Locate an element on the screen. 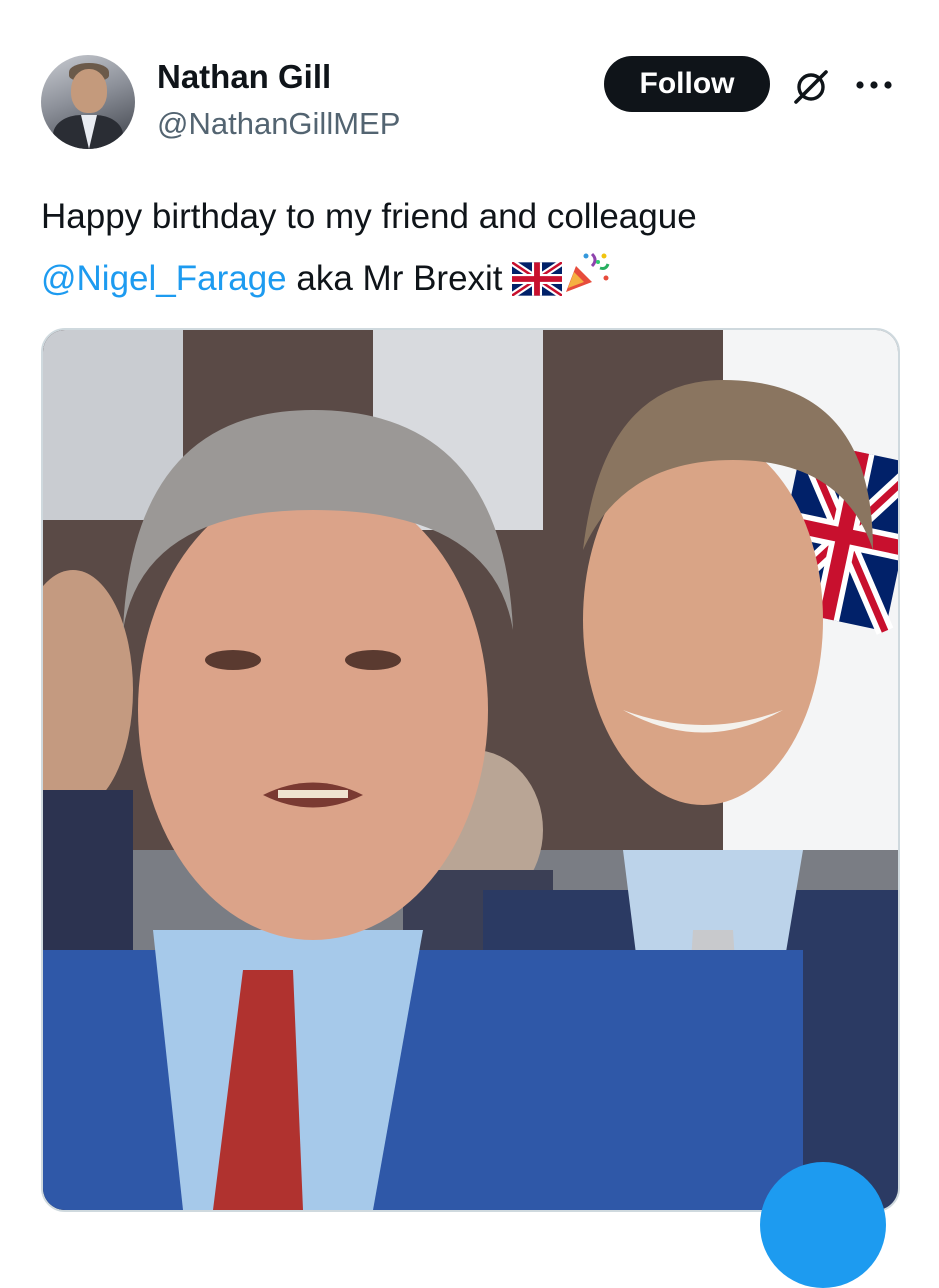 Image resolution: width=939 pixels, height=1288 pixels. party-popper-icon is located at coordinates (588, 272).